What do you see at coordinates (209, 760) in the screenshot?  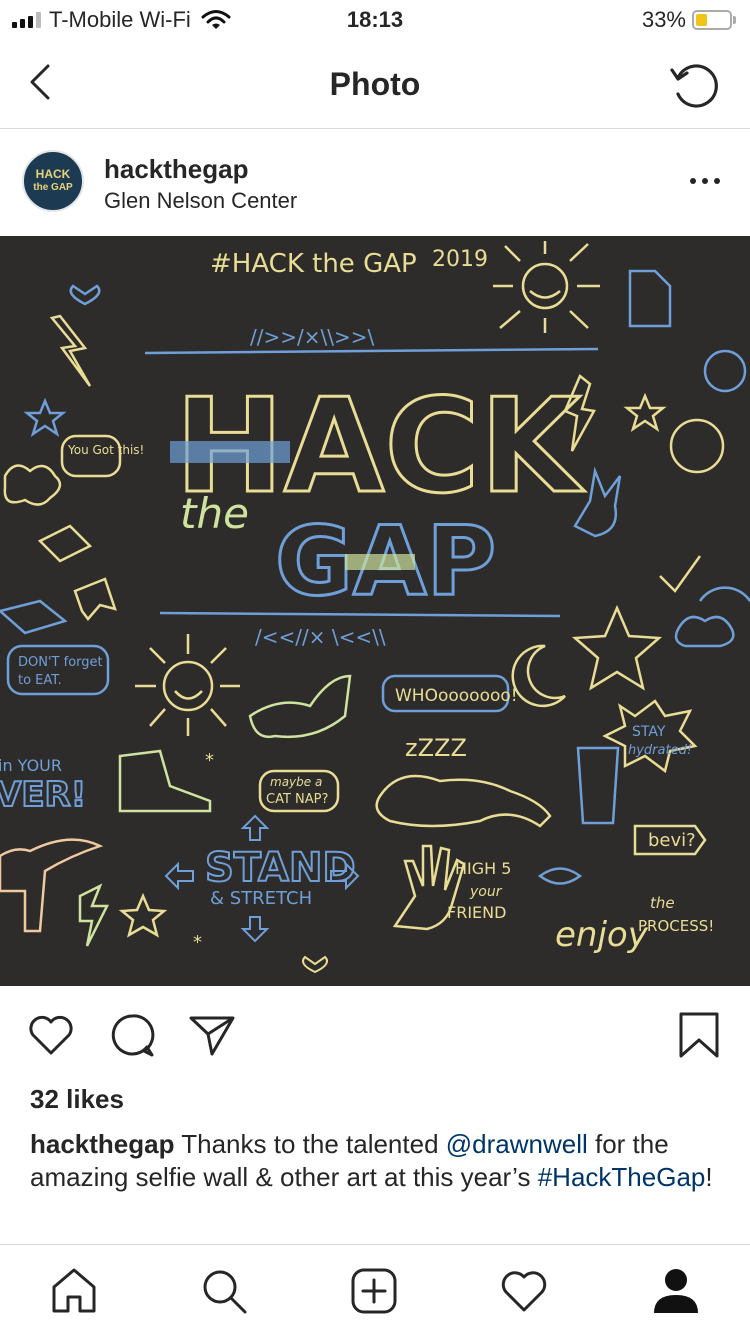 I see `asterisk-1: *` at bounding box center [209, 760].